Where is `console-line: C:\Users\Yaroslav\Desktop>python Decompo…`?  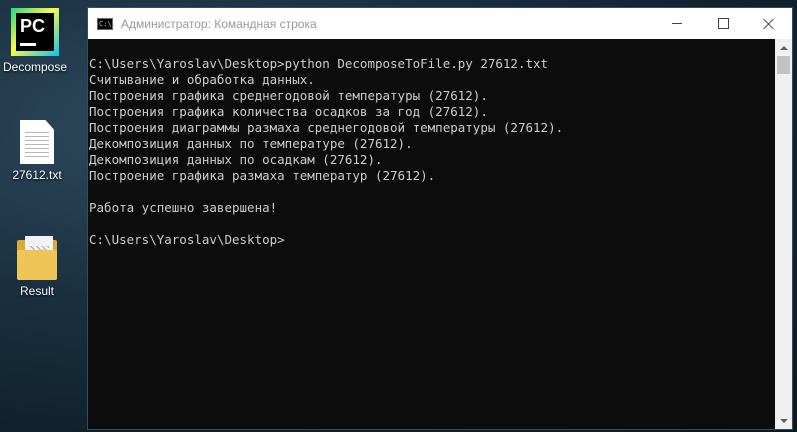
console-line: C:\Users\Yaroslav\Desktop>python Decompo… is located at coordinates (319, 63).